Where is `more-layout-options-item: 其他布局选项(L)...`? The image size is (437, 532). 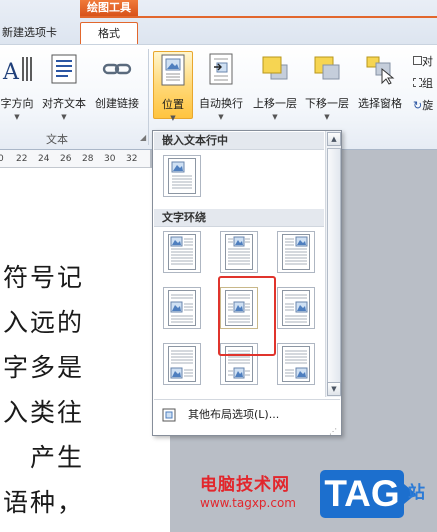
more-layout-options-item: 其他布局选项(L)... is located at coordinates (247, 414).